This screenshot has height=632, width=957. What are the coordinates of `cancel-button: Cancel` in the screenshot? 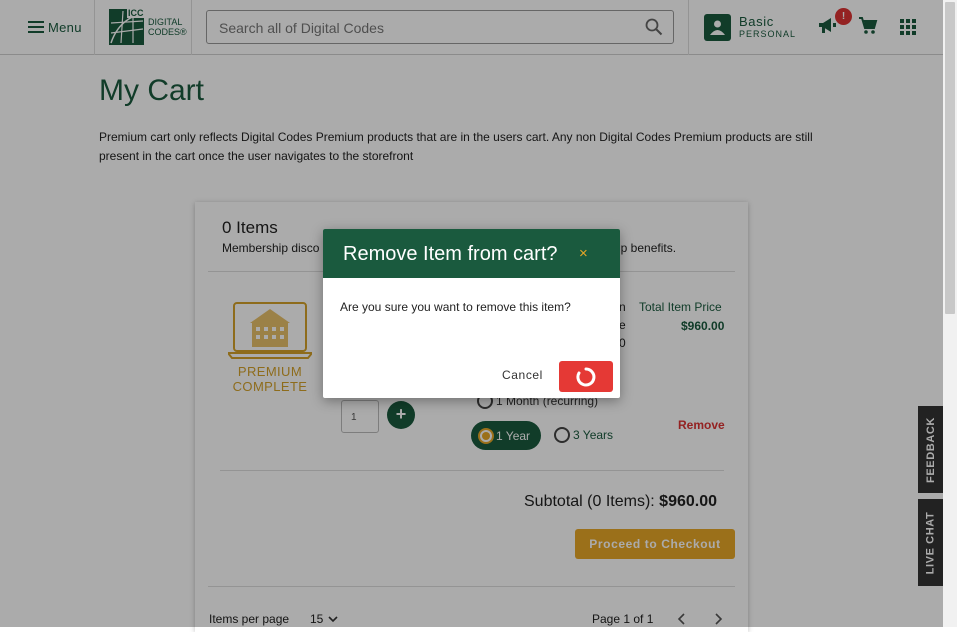 It's located at (522, 375).